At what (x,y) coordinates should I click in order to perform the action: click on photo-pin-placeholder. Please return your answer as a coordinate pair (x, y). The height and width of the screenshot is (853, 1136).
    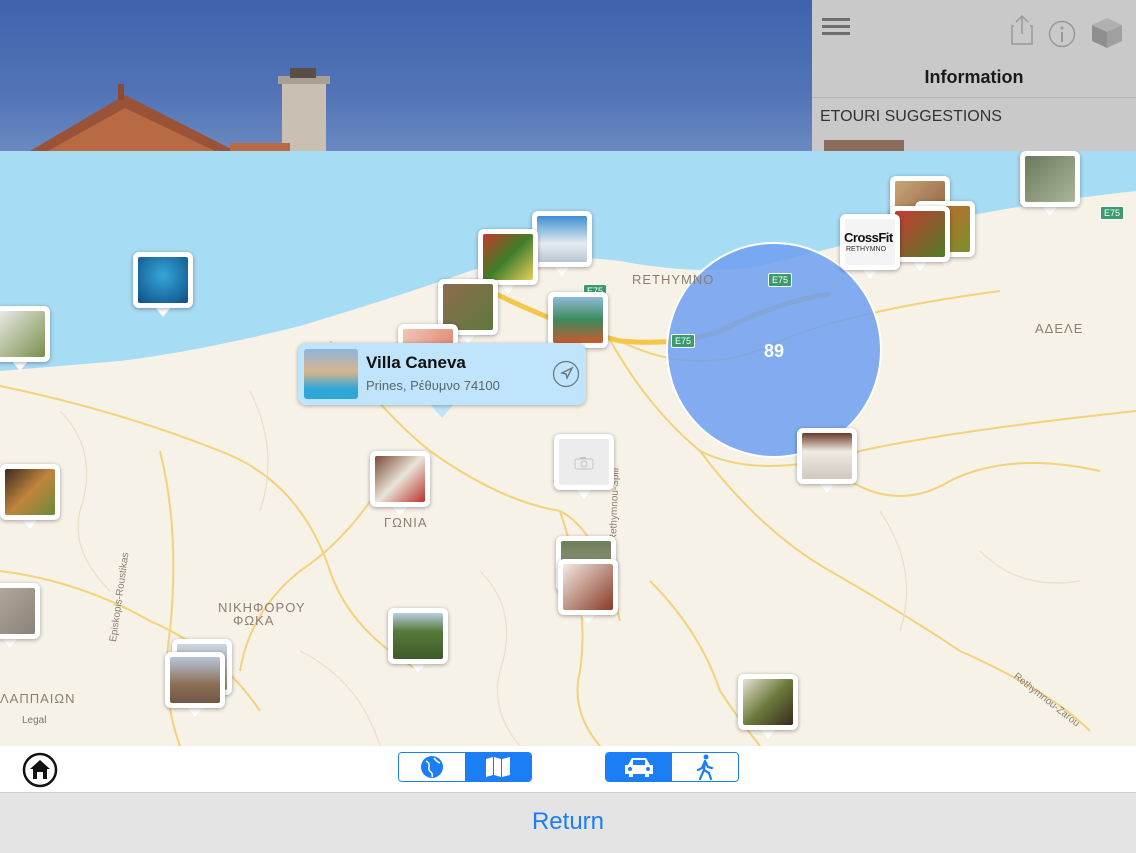
    Looking at the image, I should click on (584, 466).